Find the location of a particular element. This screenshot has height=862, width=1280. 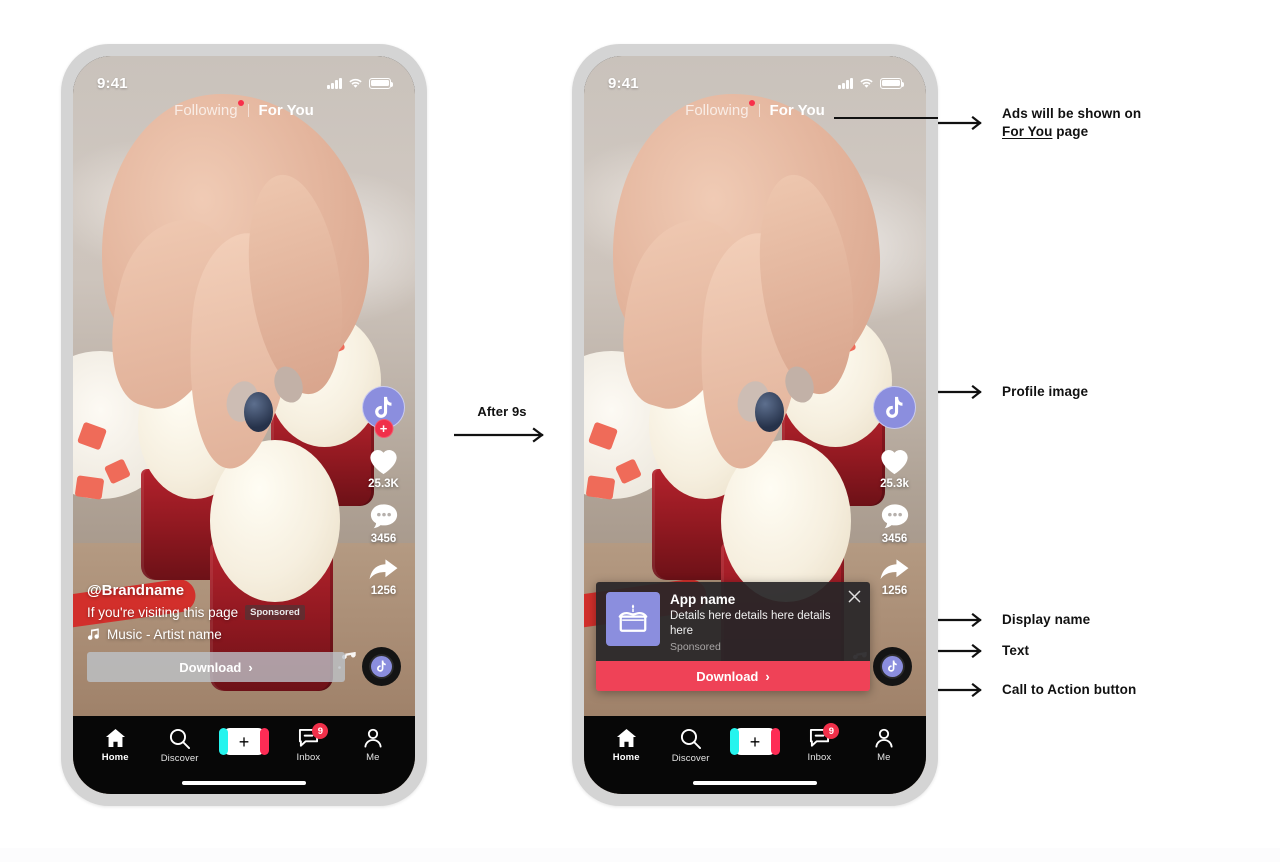

chevron-right-icon: › is located at coordinates (250, 667).